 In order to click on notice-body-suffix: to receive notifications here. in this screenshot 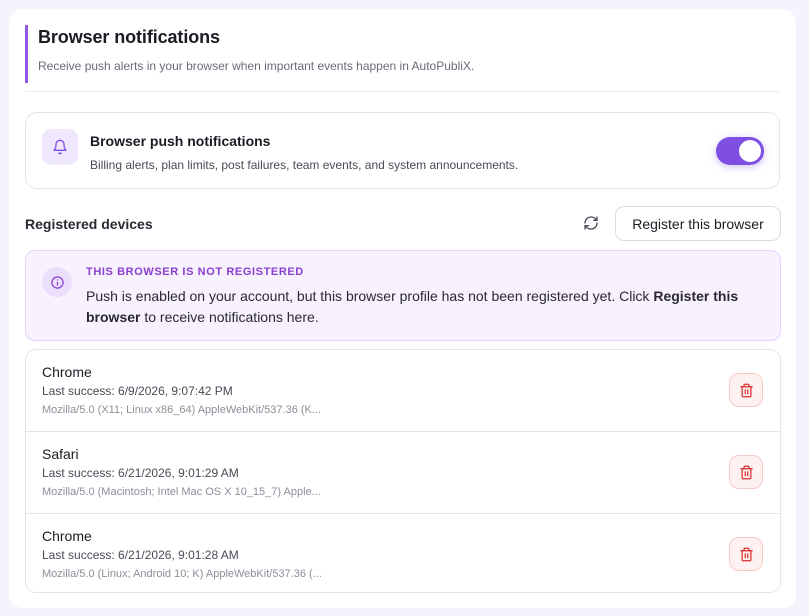, I will do `click(229, 317)`.